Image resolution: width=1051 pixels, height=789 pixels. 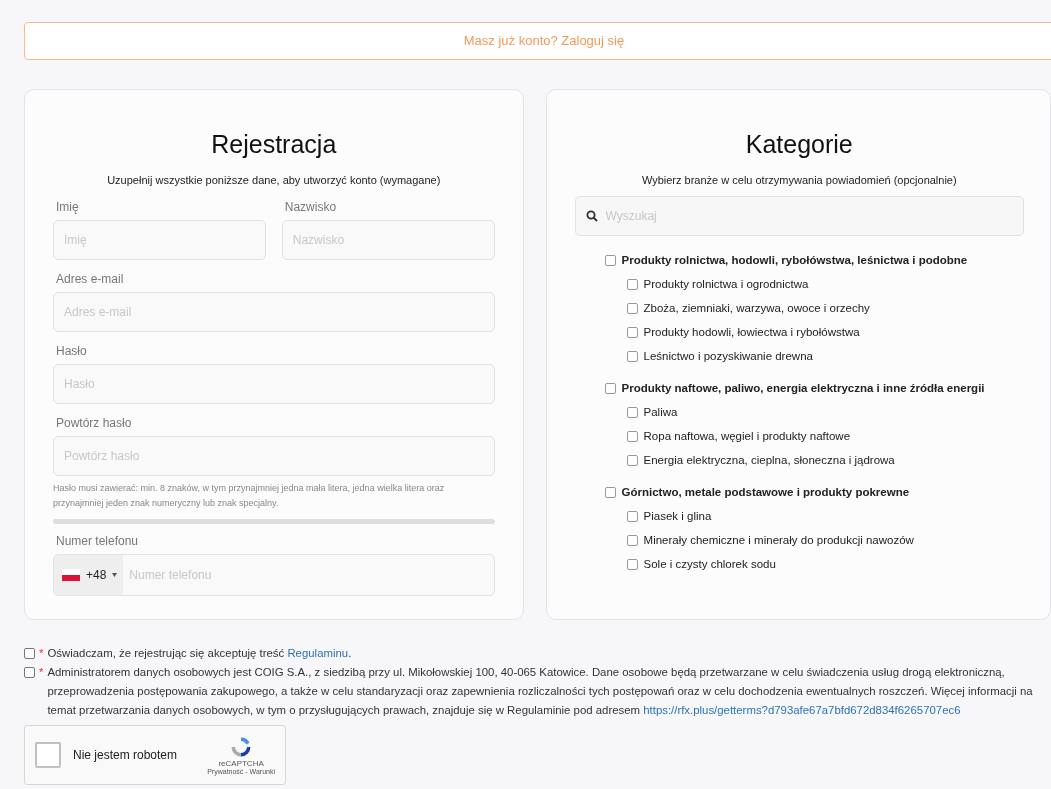 I want to click on subcategory-checkbox: Paliwa, so click(x=825, y=412).